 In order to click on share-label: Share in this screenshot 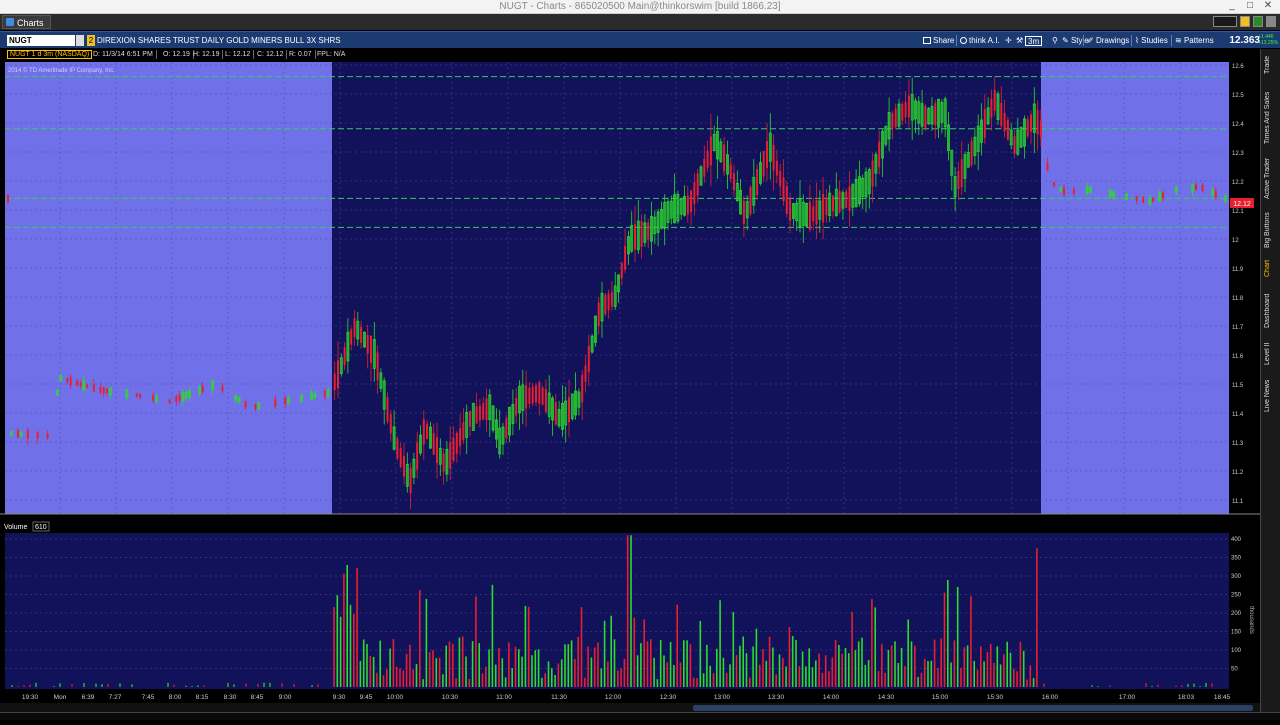, I will do `click(944, 40)`.